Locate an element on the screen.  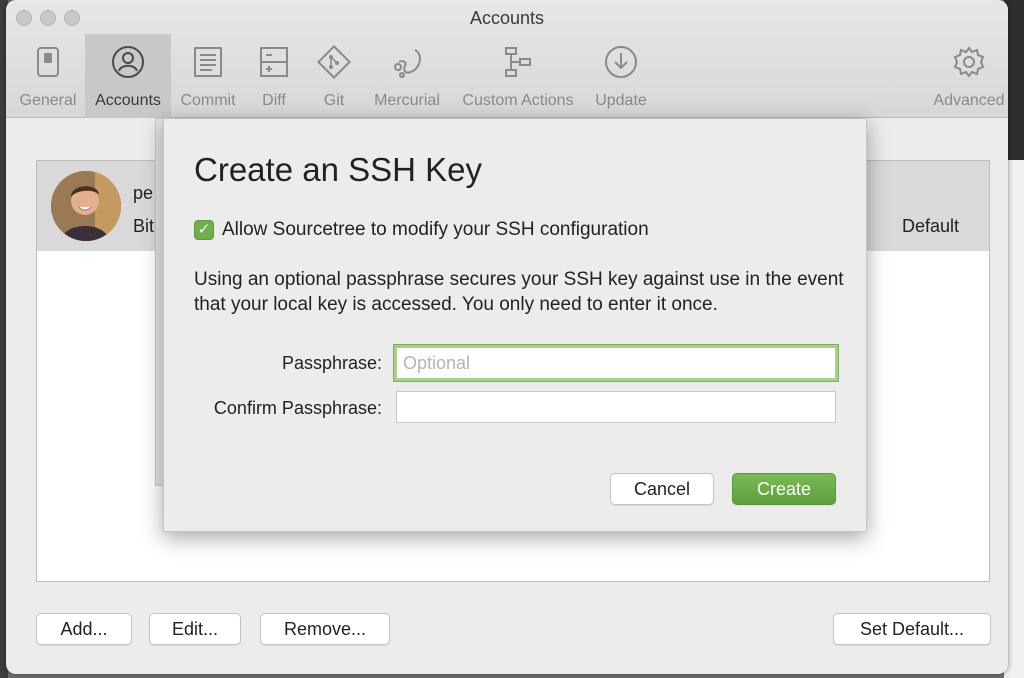
download-circle-icon is located at coordinates (621, 62).